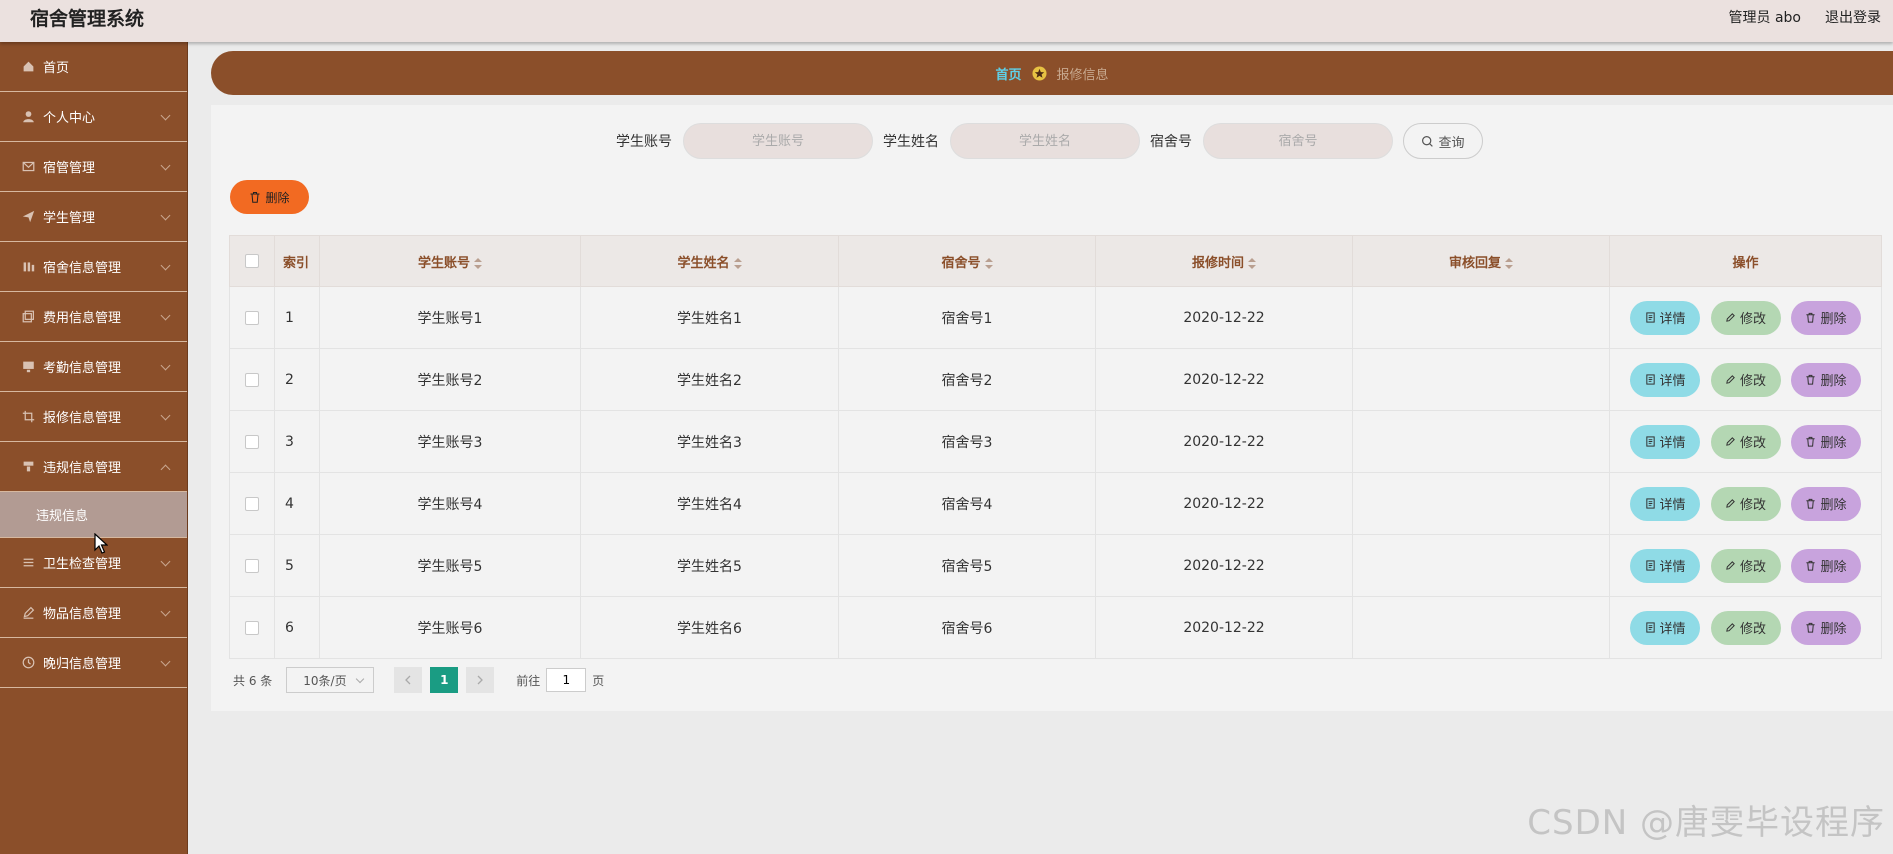 The width and height of the screenshot is (1893, 854). I want to click on query-button: 查询, so click(1443, 141).